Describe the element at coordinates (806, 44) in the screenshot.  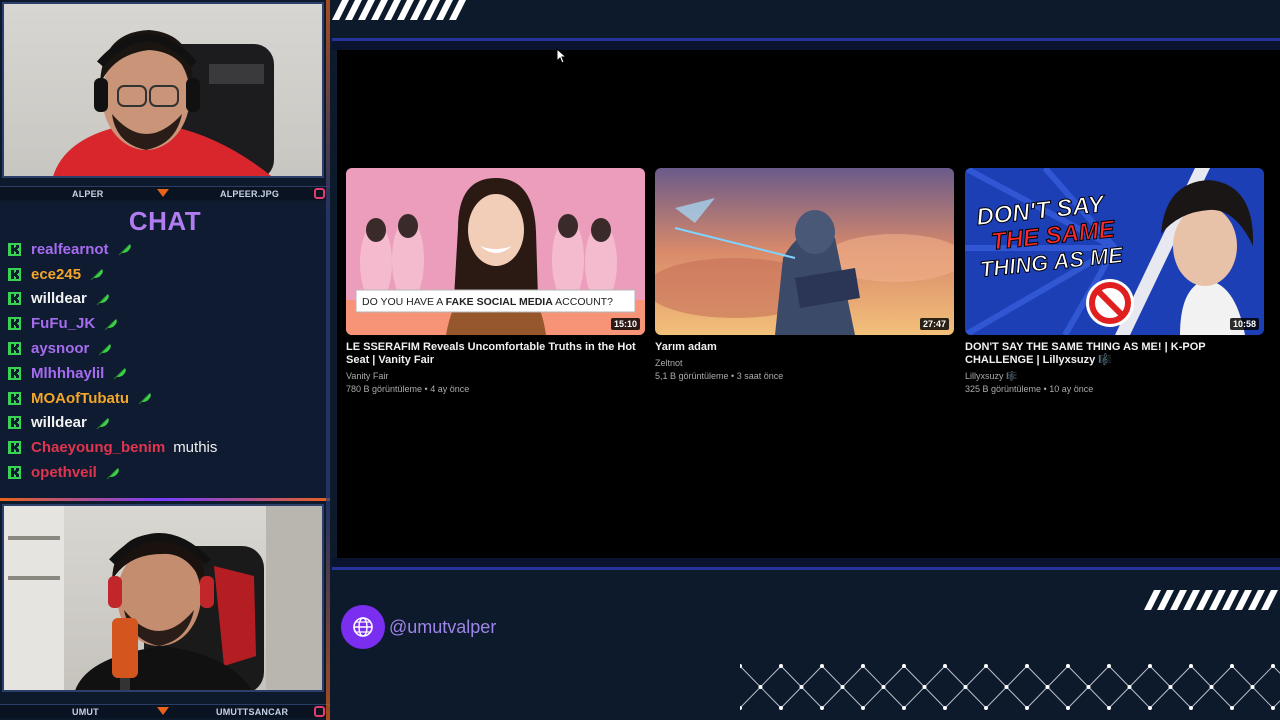
I see `screen-frame-top` at that location.